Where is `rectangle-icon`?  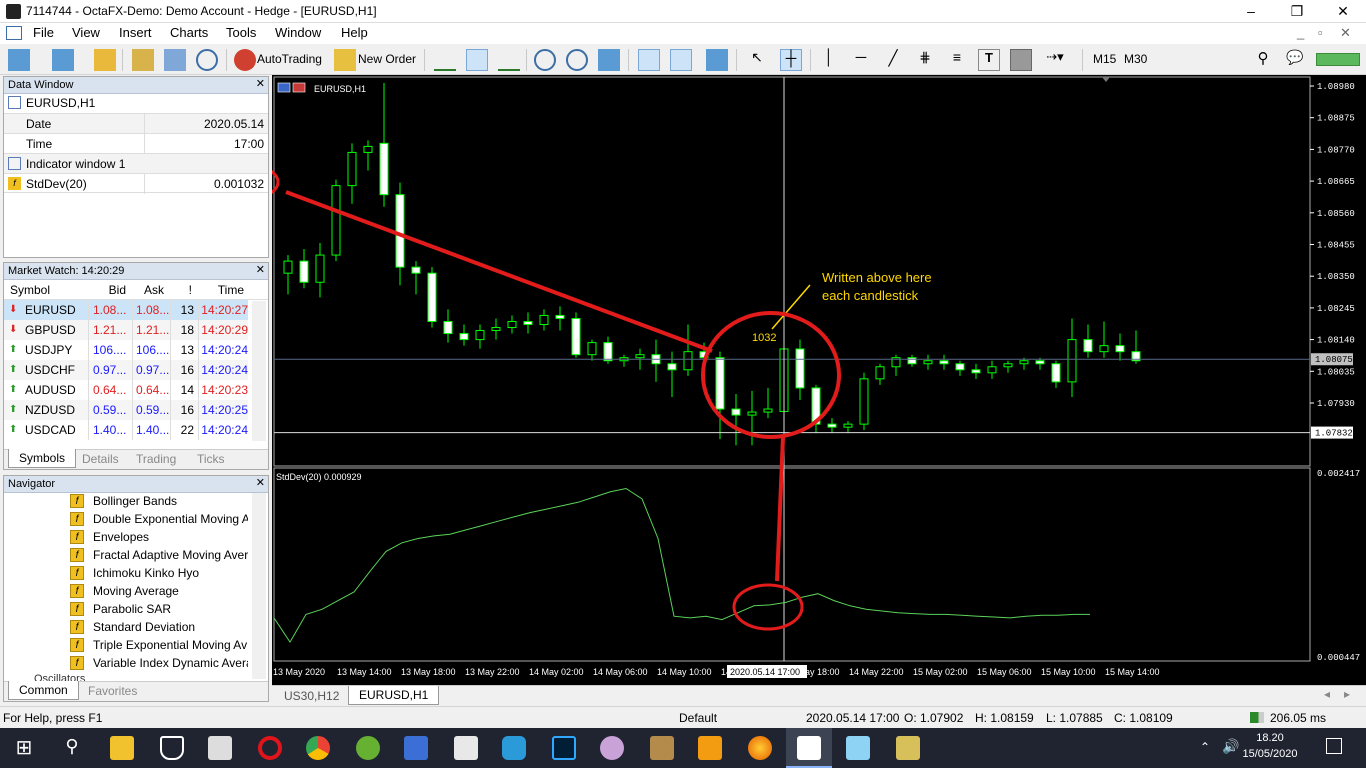
rectangle-icon is located at coordinates (1021, 60).